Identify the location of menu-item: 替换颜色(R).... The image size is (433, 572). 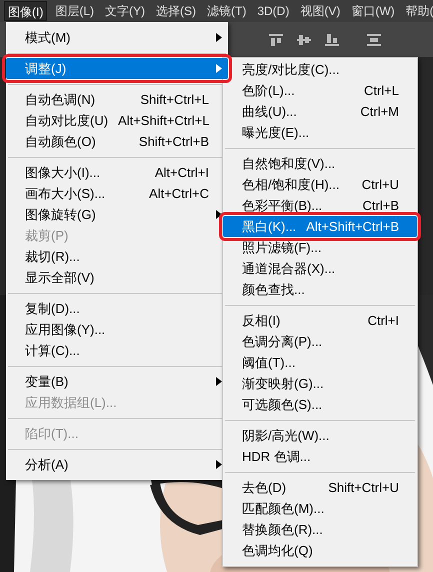
(320, 529).